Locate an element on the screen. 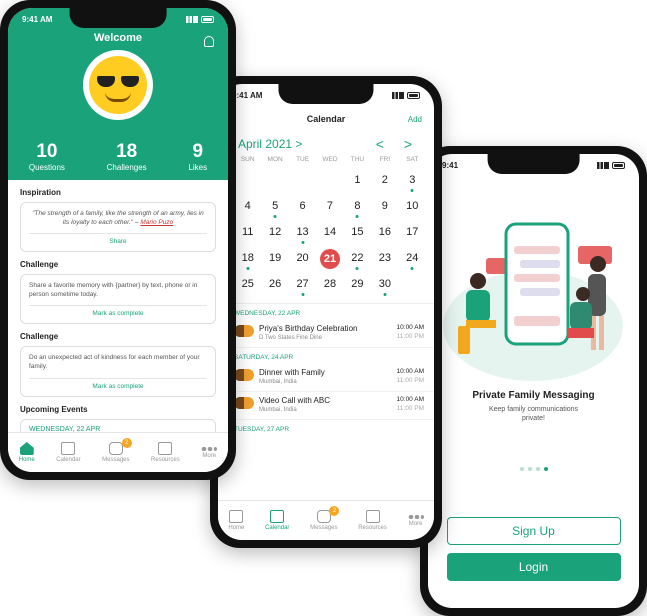 The image size is (647, 616). page-indicator is located at coordinates (533, 469).